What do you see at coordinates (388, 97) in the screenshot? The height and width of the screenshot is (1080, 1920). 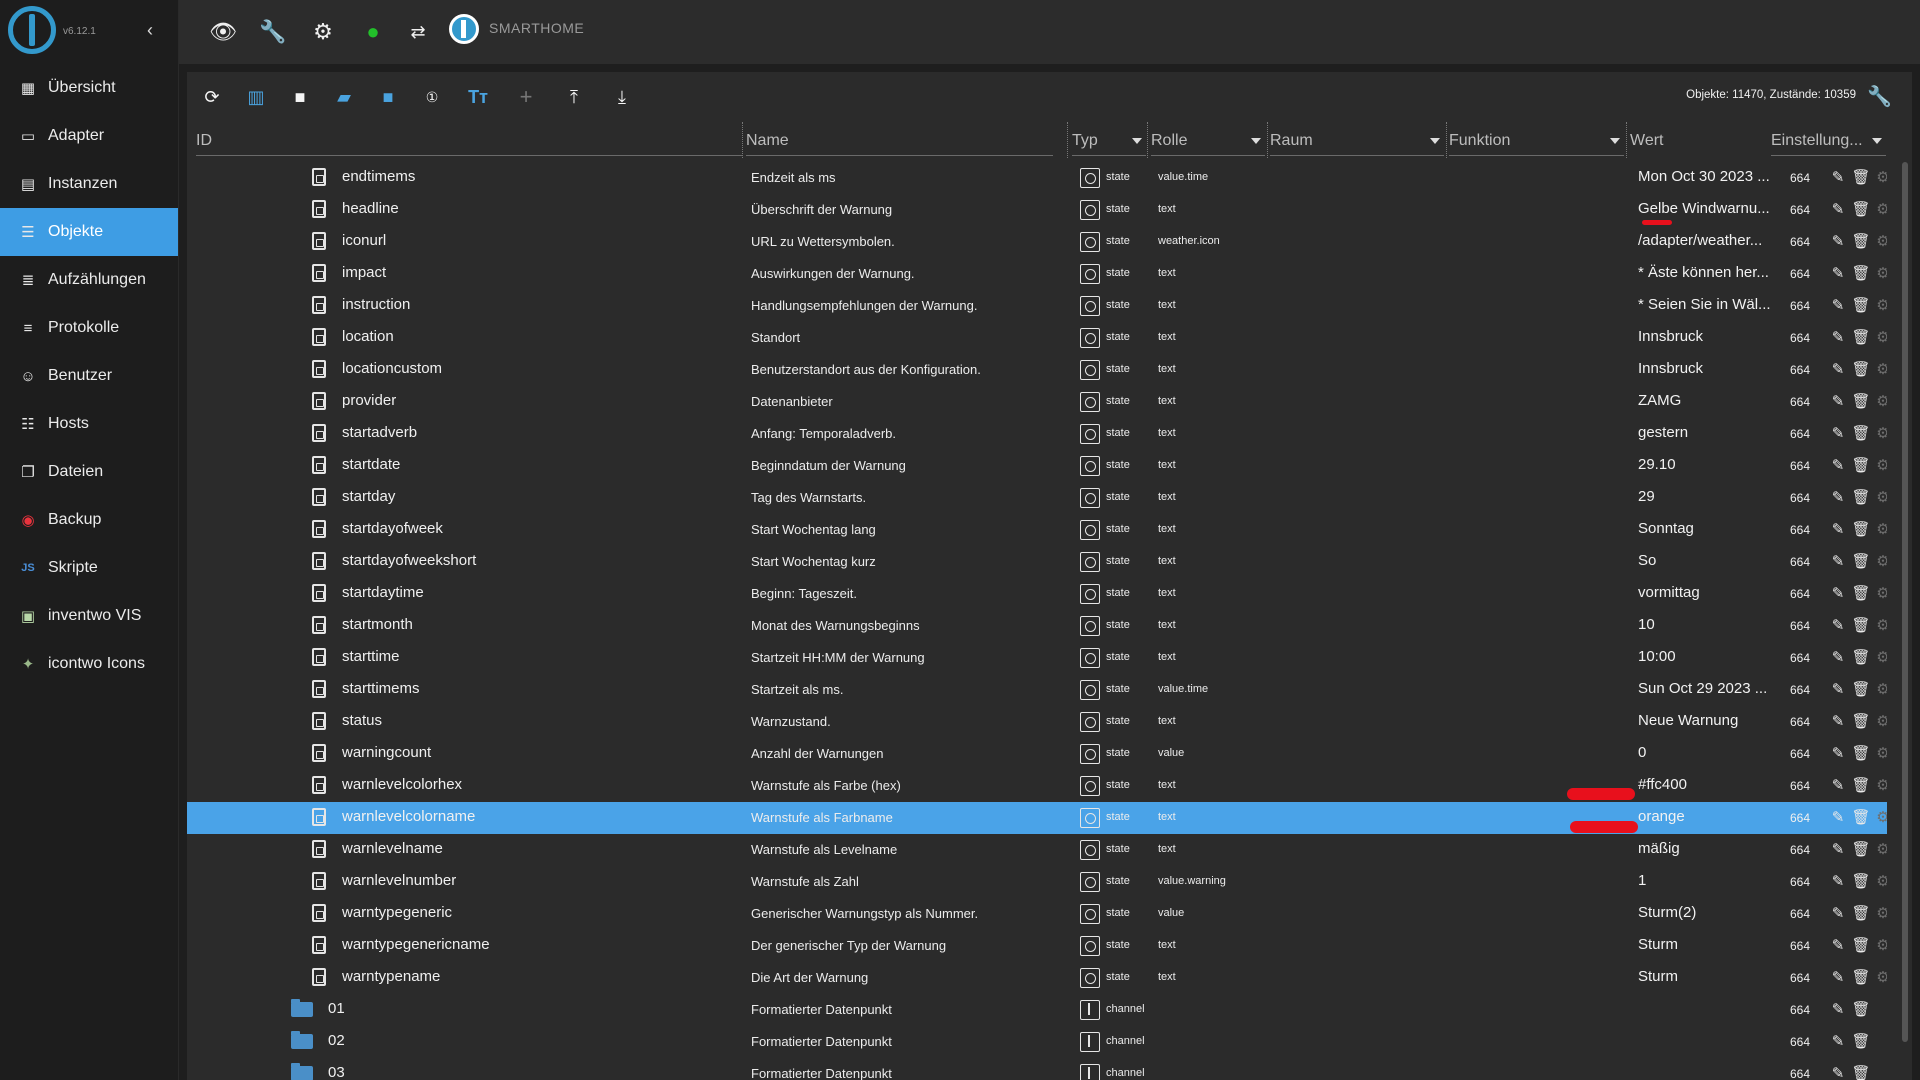 I see `folder-closed-icon: ■` at bounding box center [388, 97].